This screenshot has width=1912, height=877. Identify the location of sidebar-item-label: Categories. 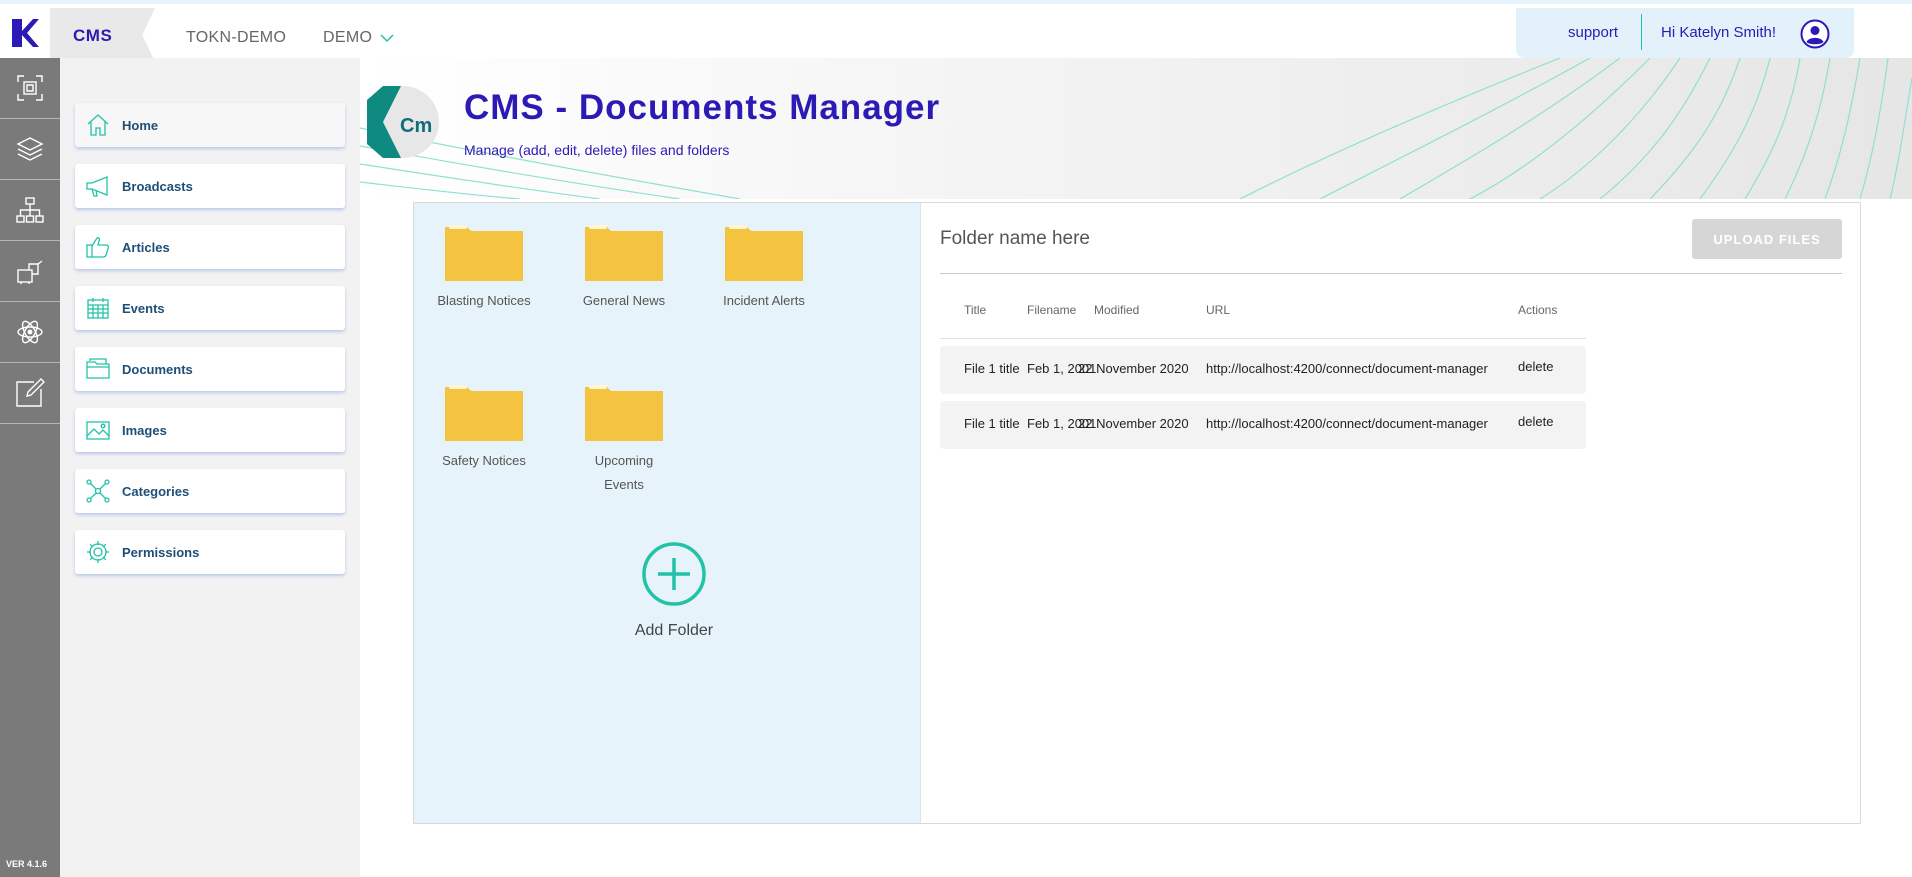
(156, 491).